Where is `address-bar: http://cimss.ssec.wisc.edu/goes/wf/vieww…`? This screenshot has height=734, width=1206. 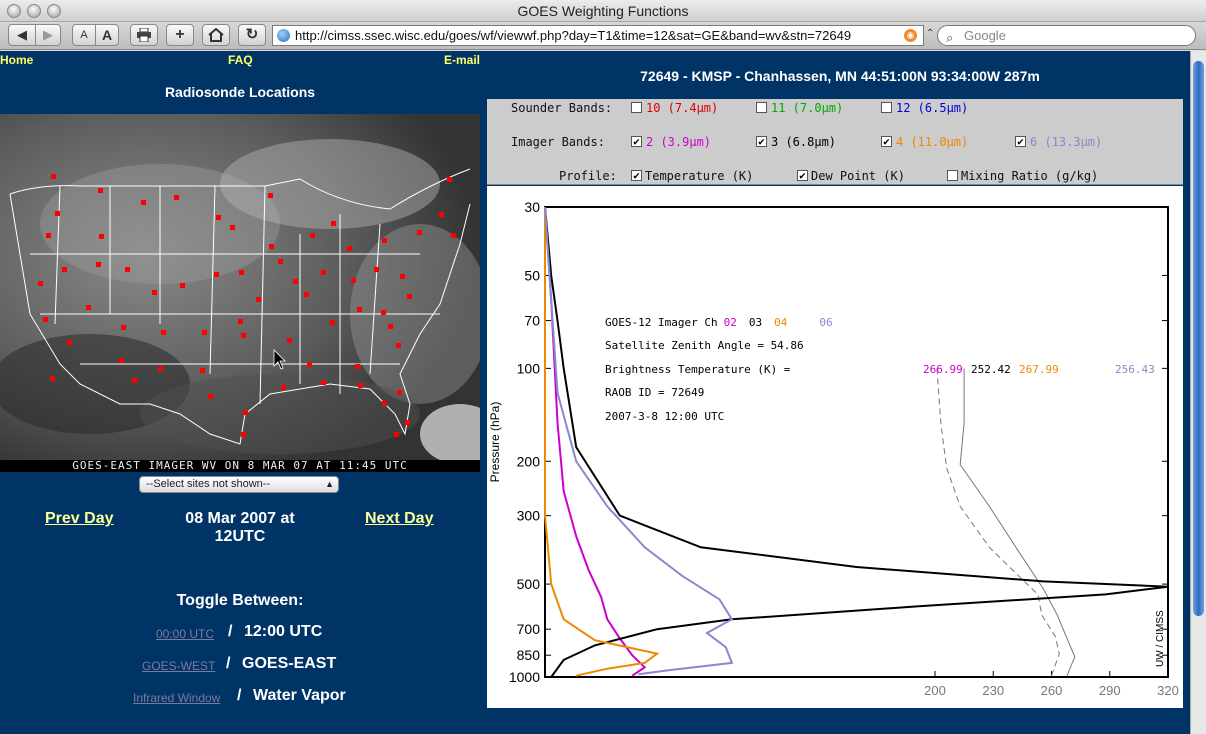 address-bar: http://cimss.ssec.wisc.edu/goes/wf/vieww… is located at coordinates (598, 35).